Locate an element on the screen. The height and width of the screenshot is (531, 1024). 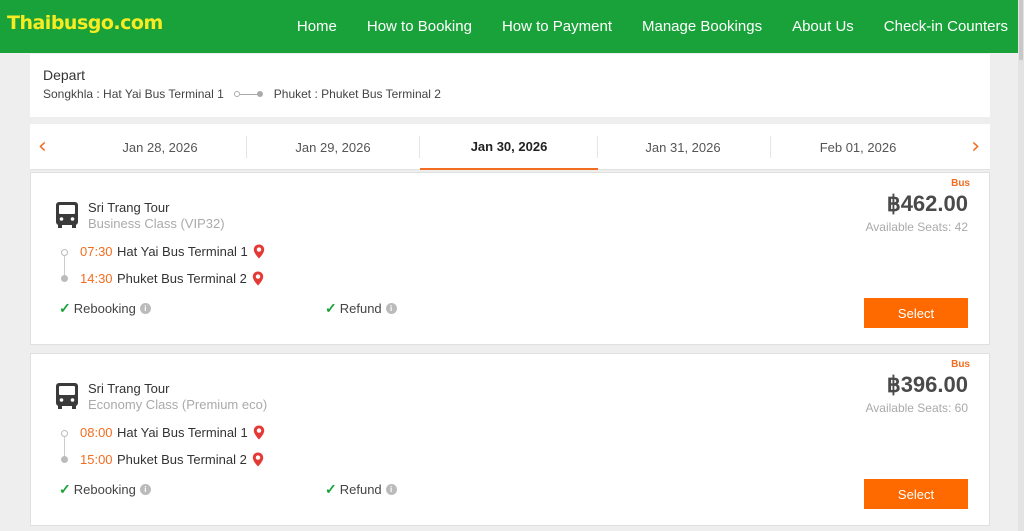
price: ฿396.00 is located at coordinates (927, 384).